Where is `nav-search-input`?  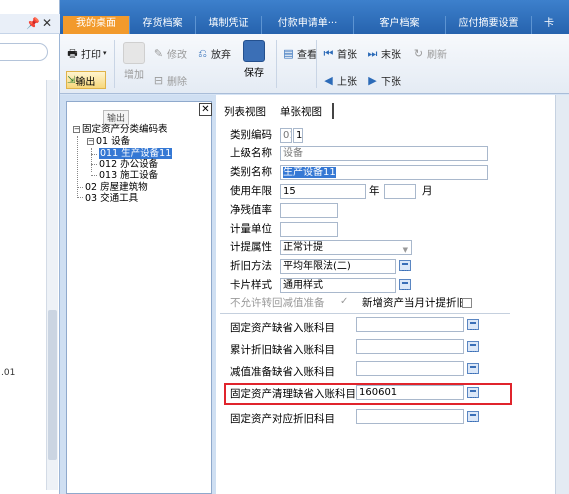
nav-search-input is located at coordinates (24, 52).